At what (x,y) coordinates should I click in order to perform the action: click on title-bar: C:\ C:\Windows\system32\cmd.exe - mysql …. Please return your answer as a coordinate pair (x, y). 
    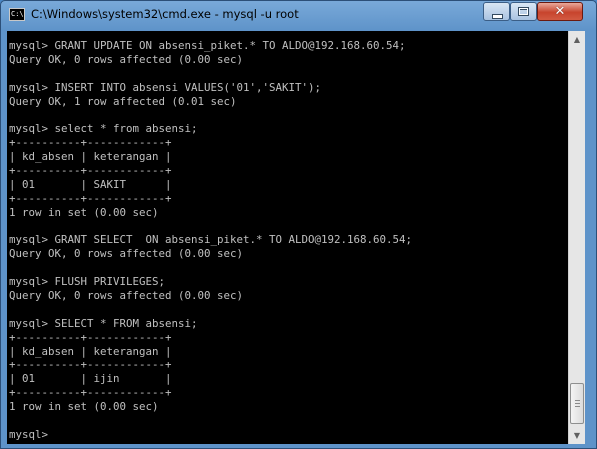
    Looking at the image, I should click on (298, 16).